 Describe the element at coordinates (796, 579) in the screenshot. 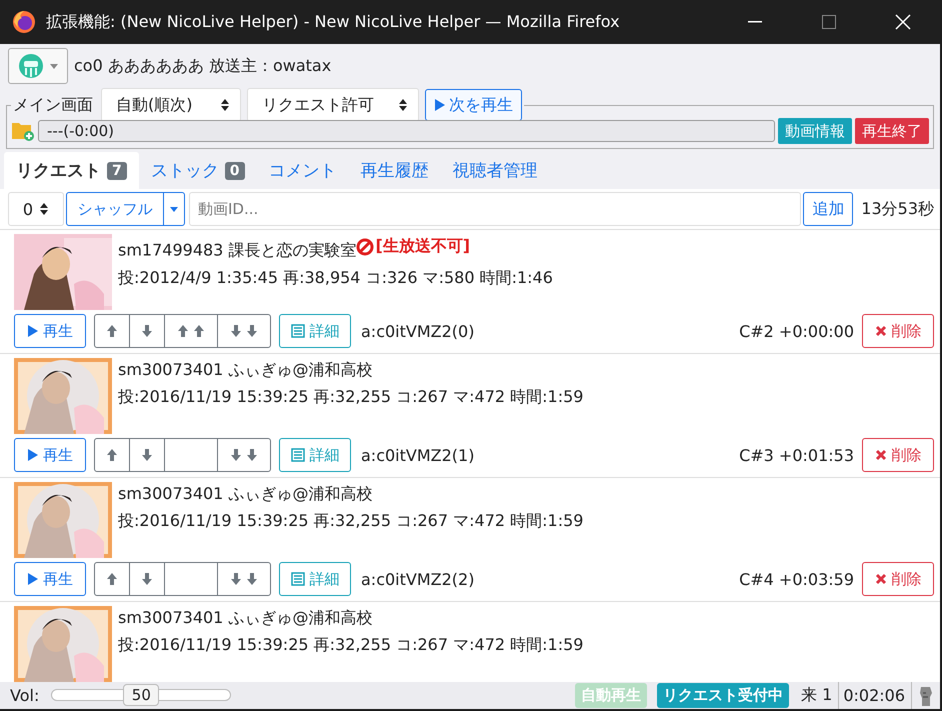

I see `queue-position: C#4 +0:03:59` at that location.